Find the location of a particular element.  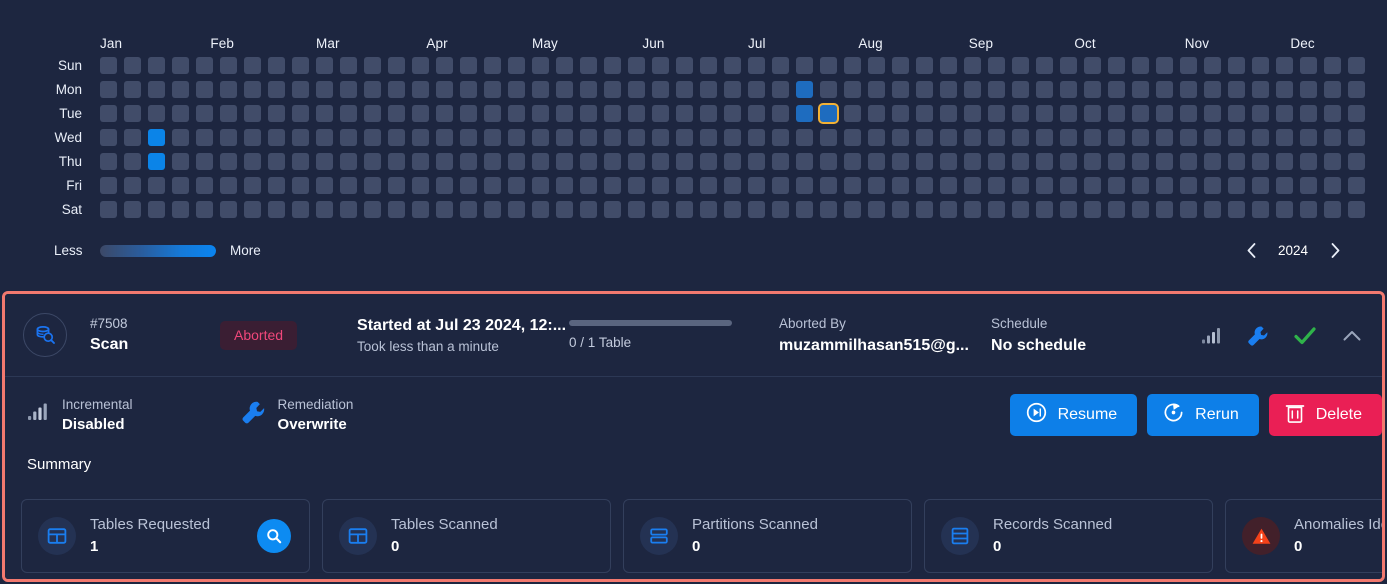

summary-card-anomalies-identified: Anomalies Identified 0 is located at coordinates (1303, 536).